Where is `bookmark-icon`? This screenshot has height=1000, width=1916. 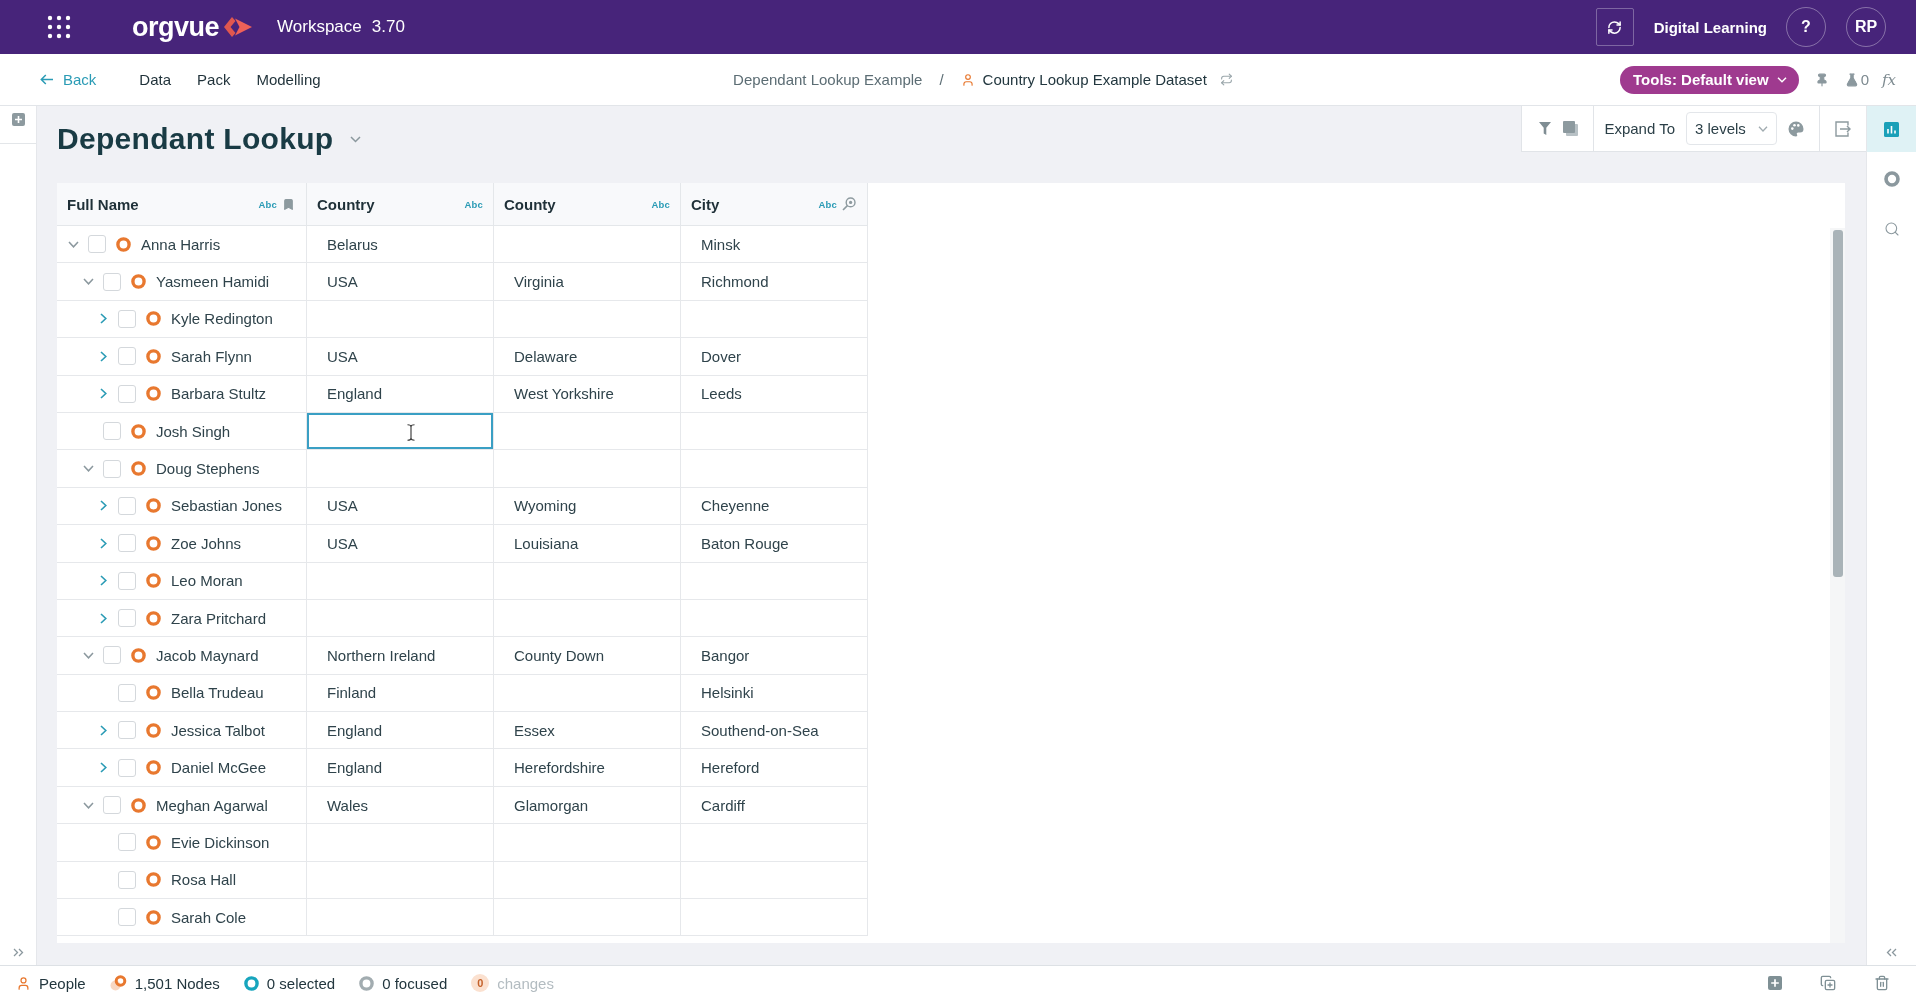 bookmark-icon is located at coordinates (288, 204).